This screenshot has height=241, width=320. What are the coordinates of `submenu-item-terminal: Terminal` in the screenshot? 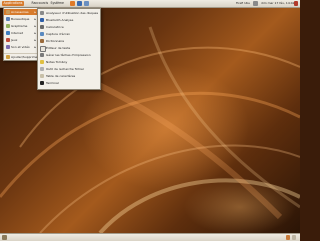 It's located at (69, 83).